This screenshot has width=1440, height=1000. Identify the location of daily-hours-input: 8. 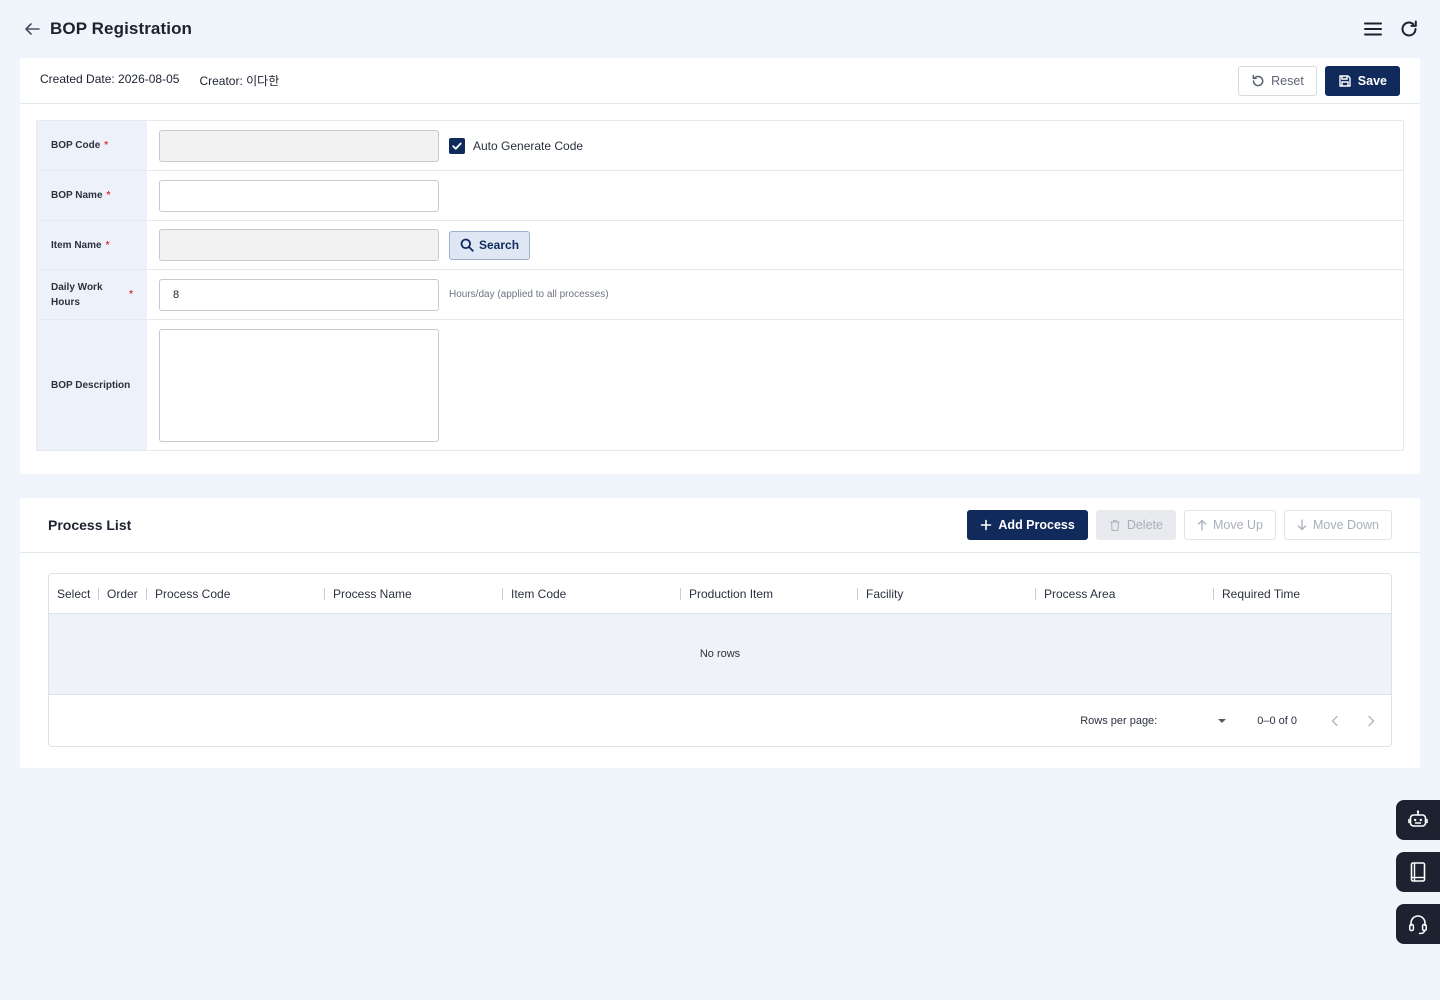
(299, 294).